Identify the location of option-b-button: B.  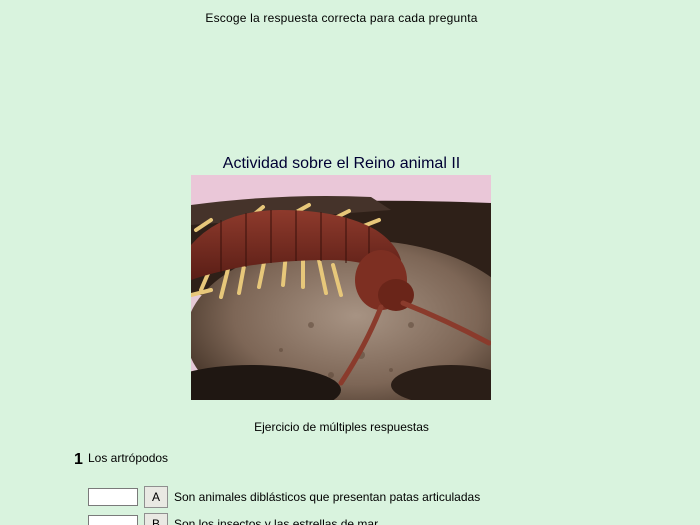
(156, 519).